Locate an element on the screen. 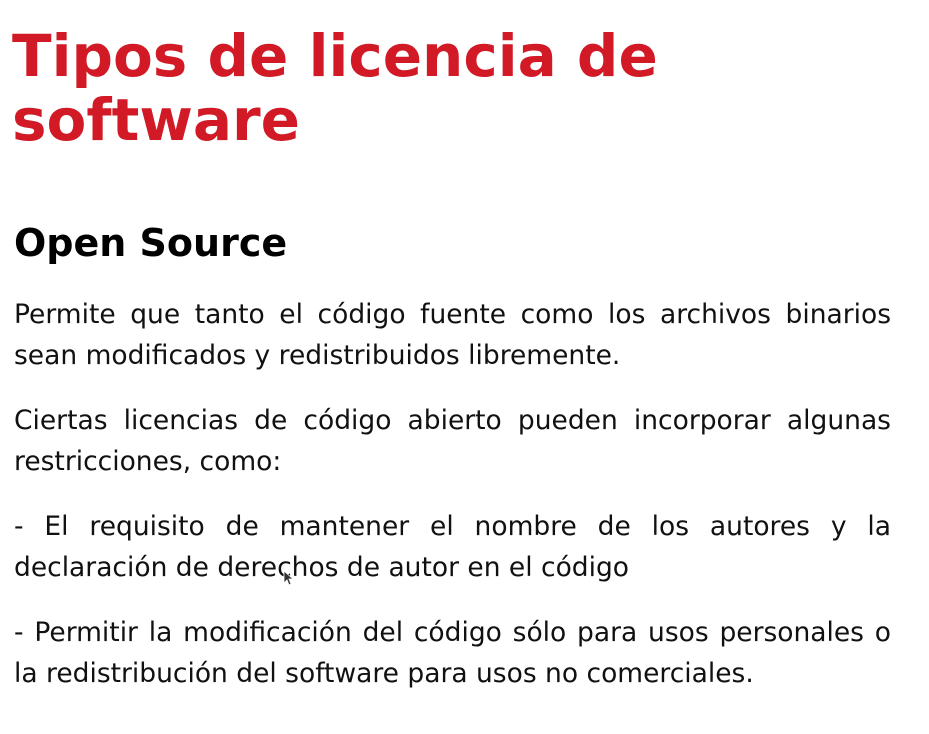 The height and width of the screenshot is (734, 929). slide-title: Tipos de licencia de software is located at coordinates (335, 88).